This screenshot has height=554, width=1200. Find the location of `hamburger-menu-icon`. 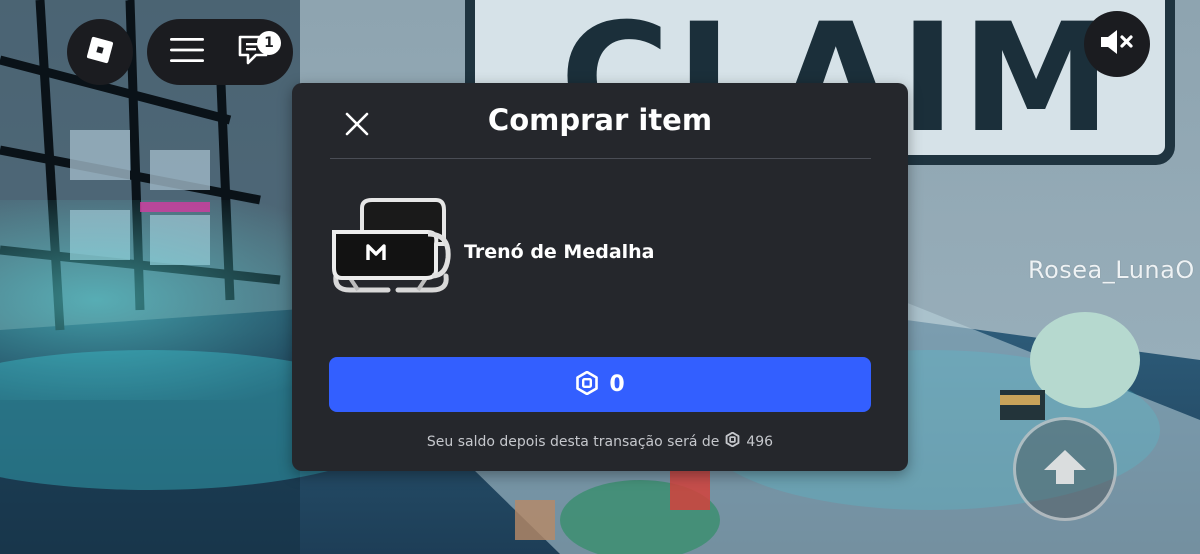

hamburger-menu-icon is located at coordinates (187, 52).